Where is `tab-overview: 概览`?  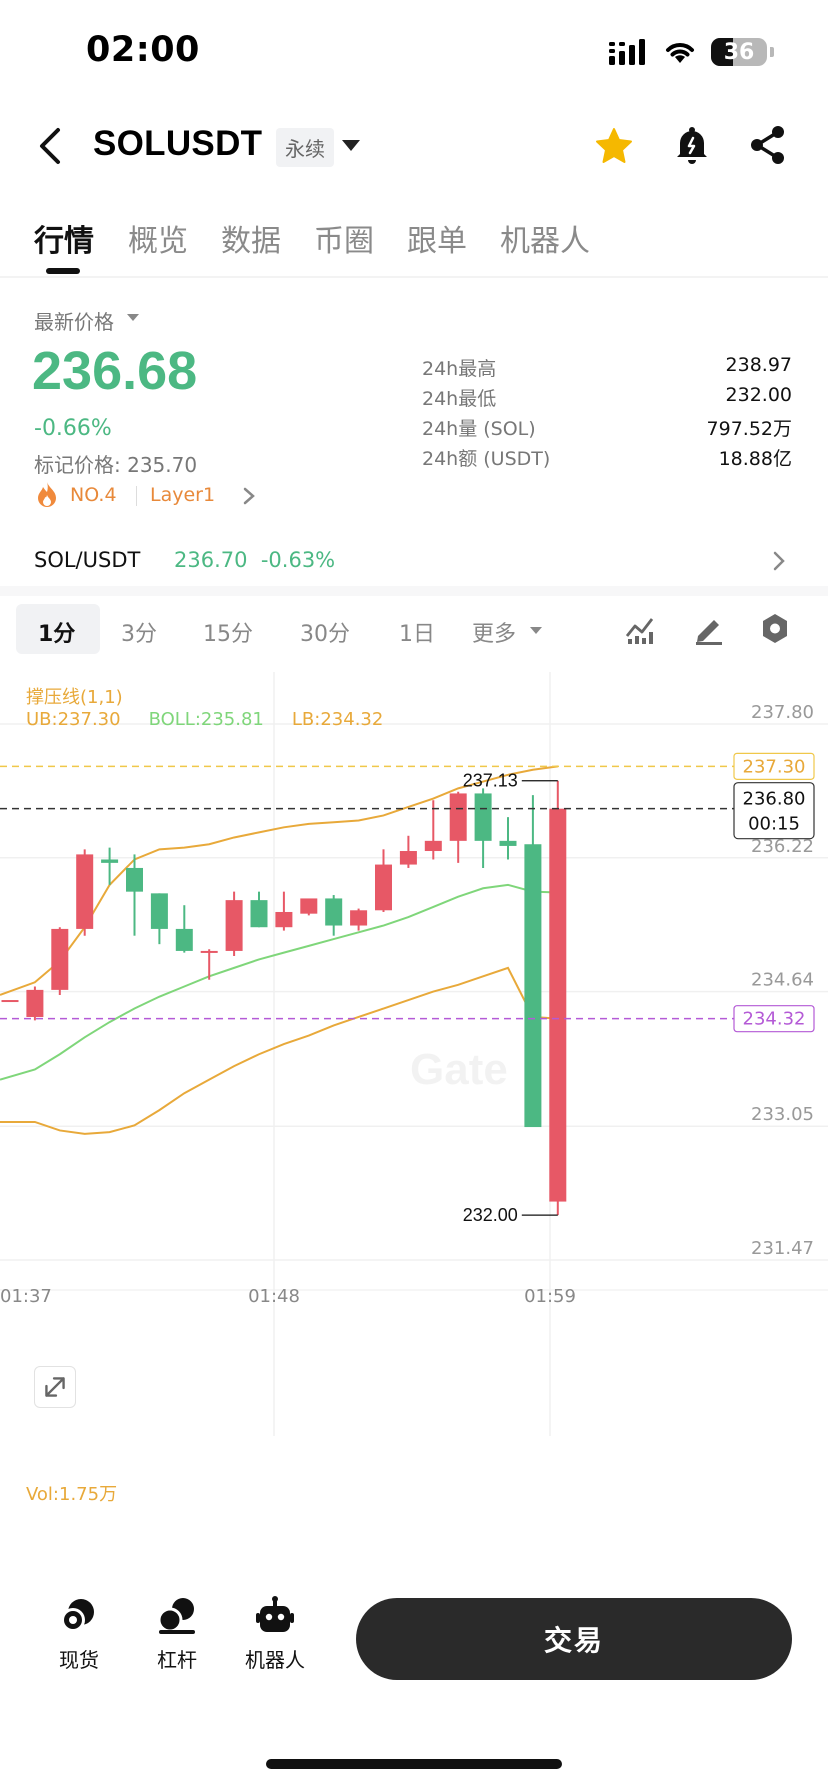 tab-overview: 概览 is located at coordinates (158, 238).